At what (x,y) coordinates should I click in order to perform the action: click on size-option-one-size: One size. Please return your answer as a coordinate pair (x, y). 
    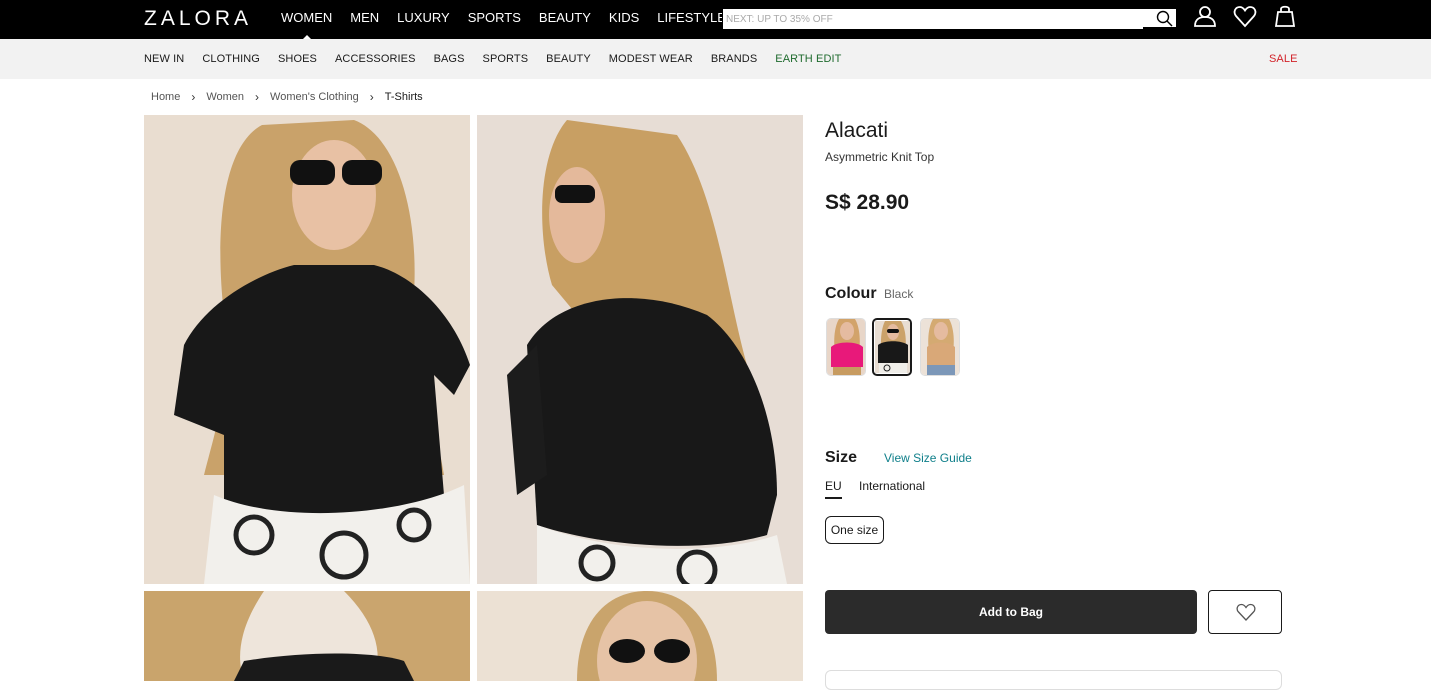
    Looking at the image, I should click on (854, 530).